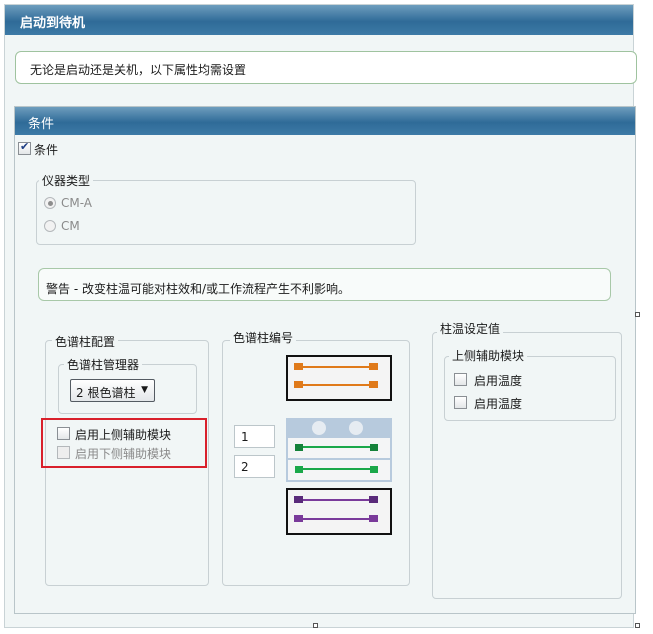 This screenshot has width=653, height=634. Describe the element at coordinates (325, 121) in the screenshot. I see `conditions-header: 条件` at that location.